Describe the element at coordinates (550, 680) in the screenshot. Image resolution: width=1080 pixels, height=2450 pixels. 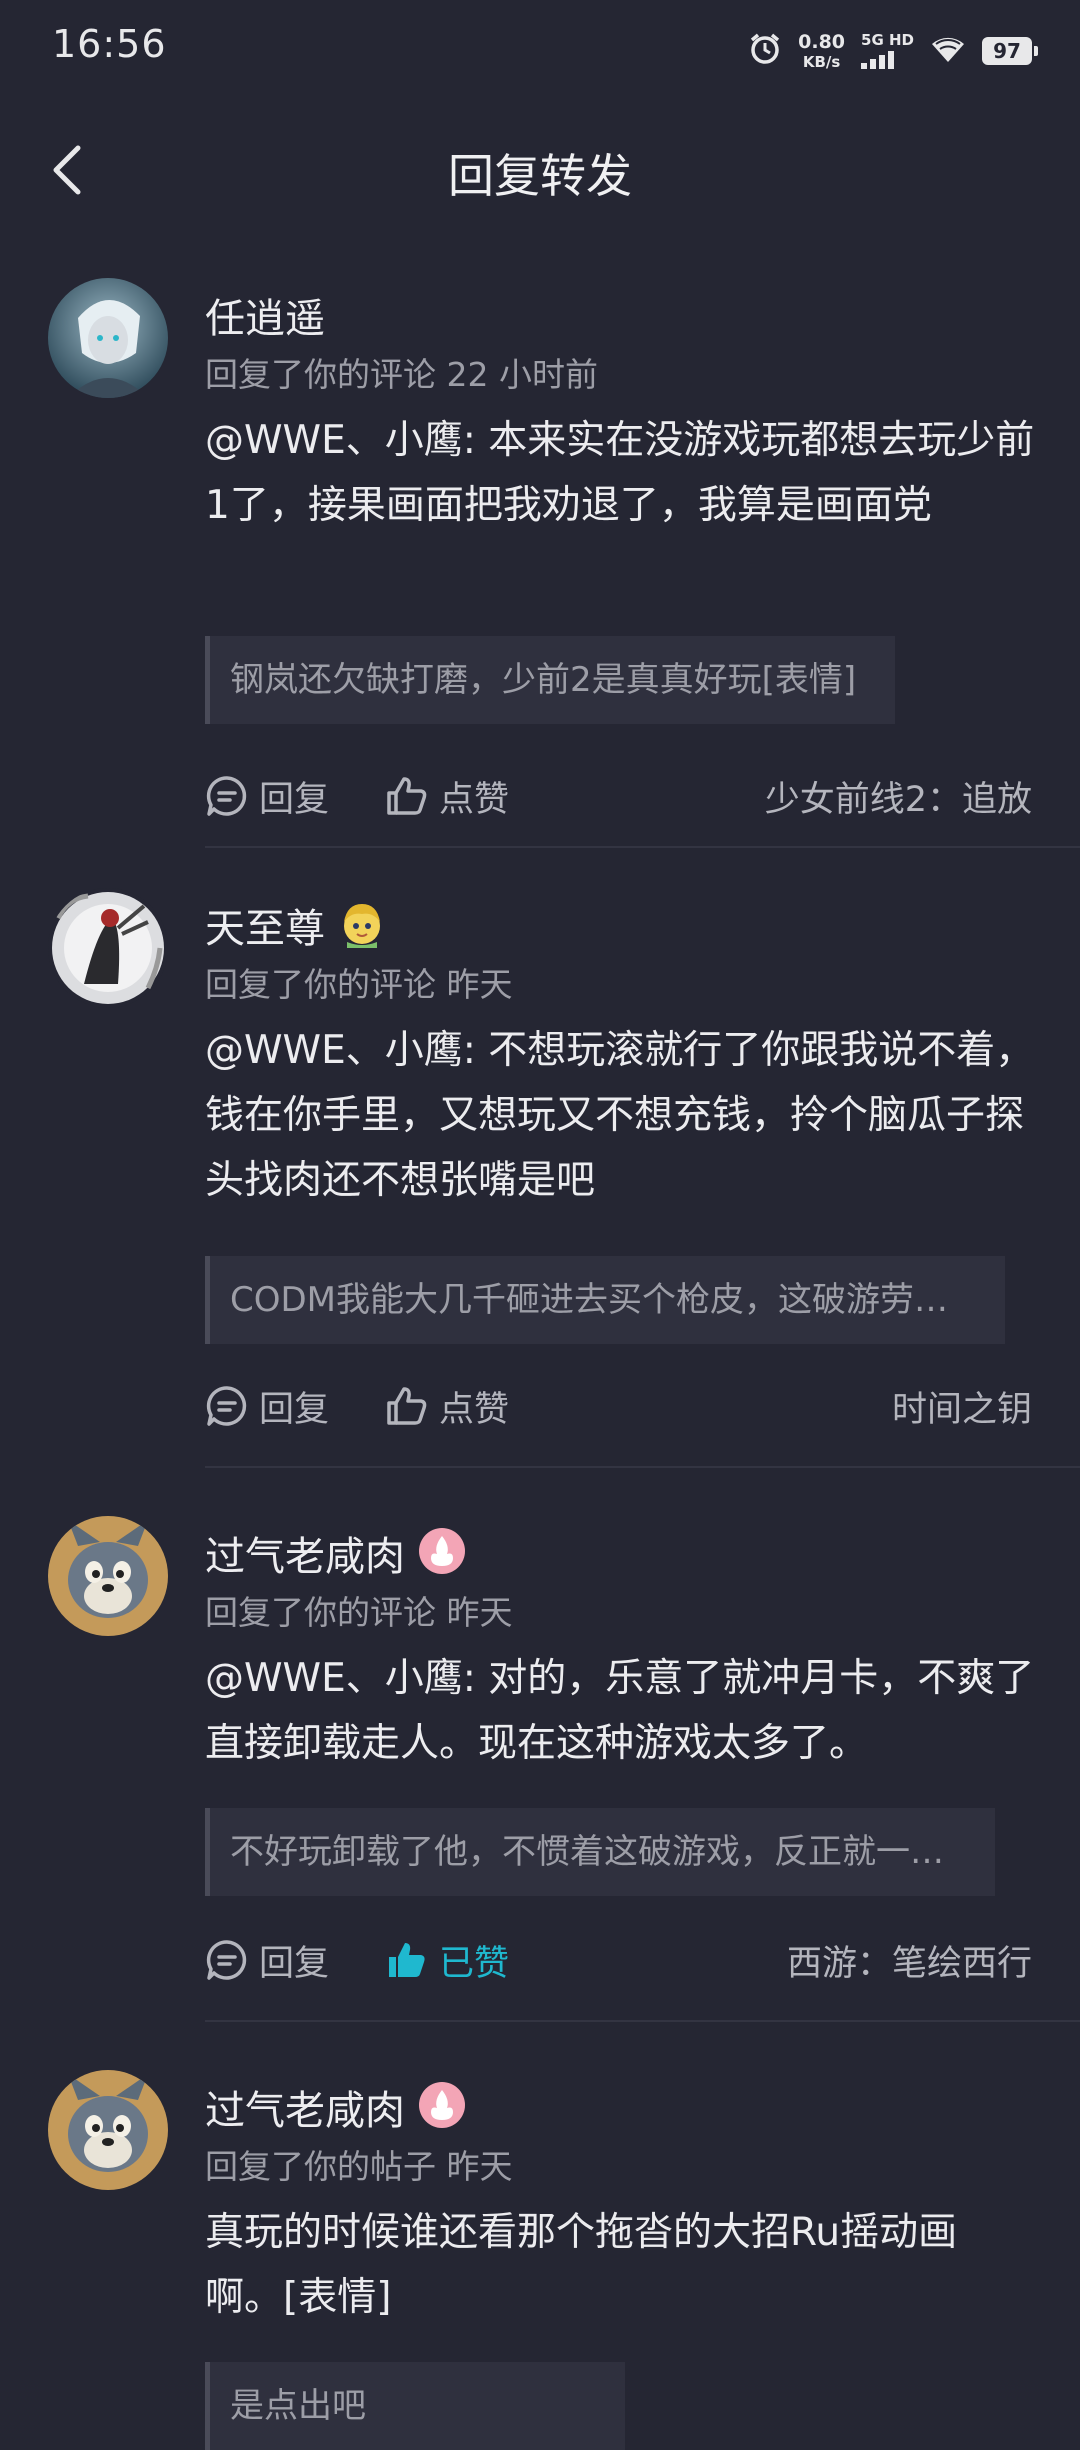
I see `quoted-comment: 钢岚还欠缺打磨，少前2是真真好玩[表情]` at that location.